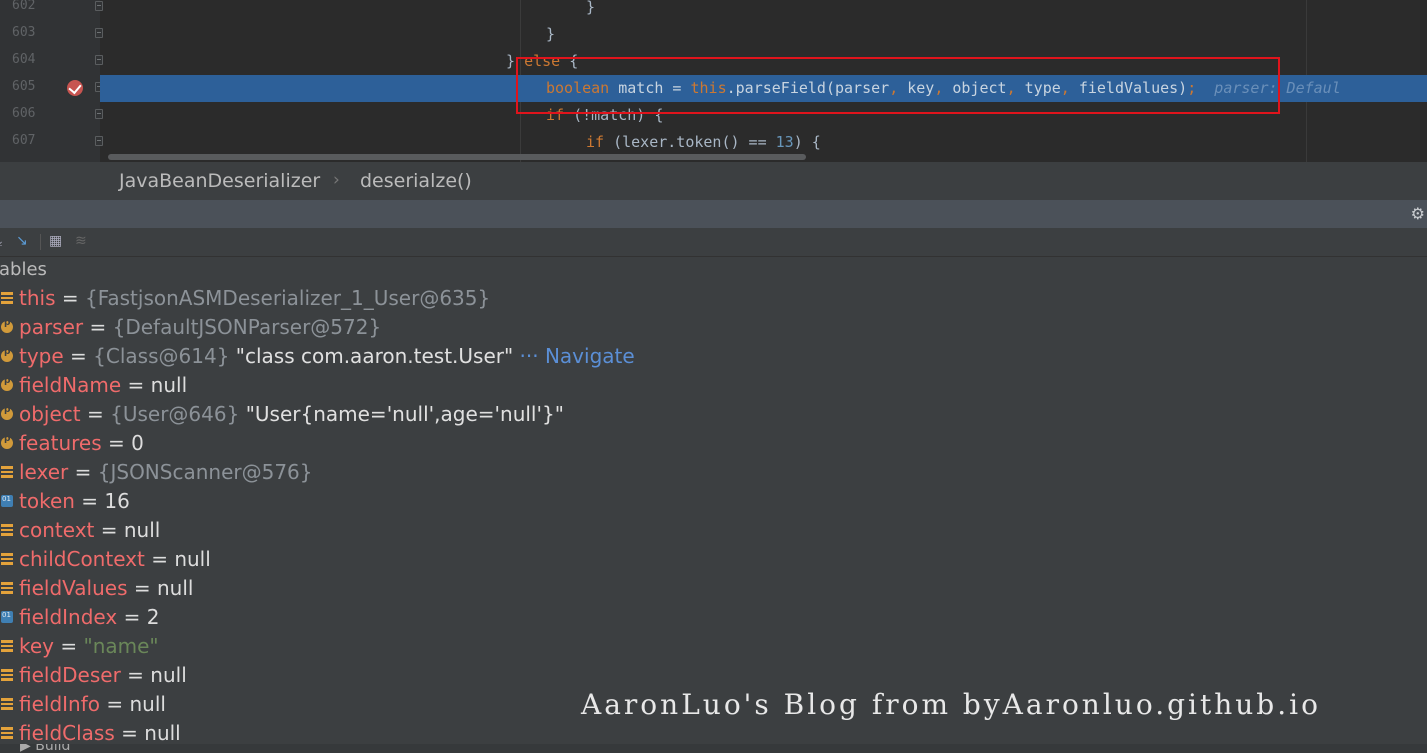 This screenshot has width=1427, height=753. Describe the element at coordinates (713, 385) in the screenshot. I see `variable-row: fieldName = null` at that location.